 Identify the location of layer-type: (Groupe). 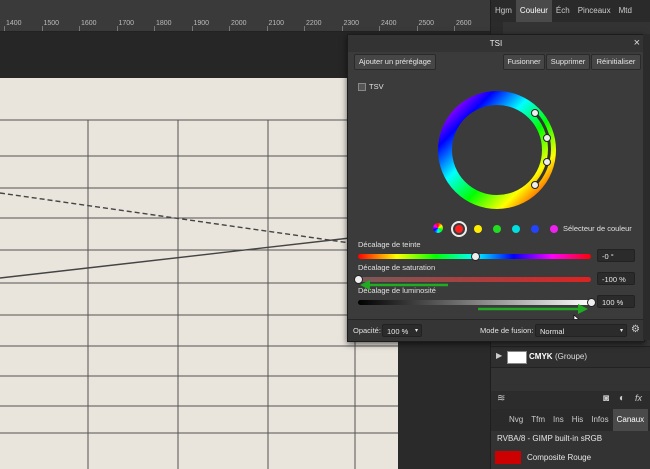
(571, 356).